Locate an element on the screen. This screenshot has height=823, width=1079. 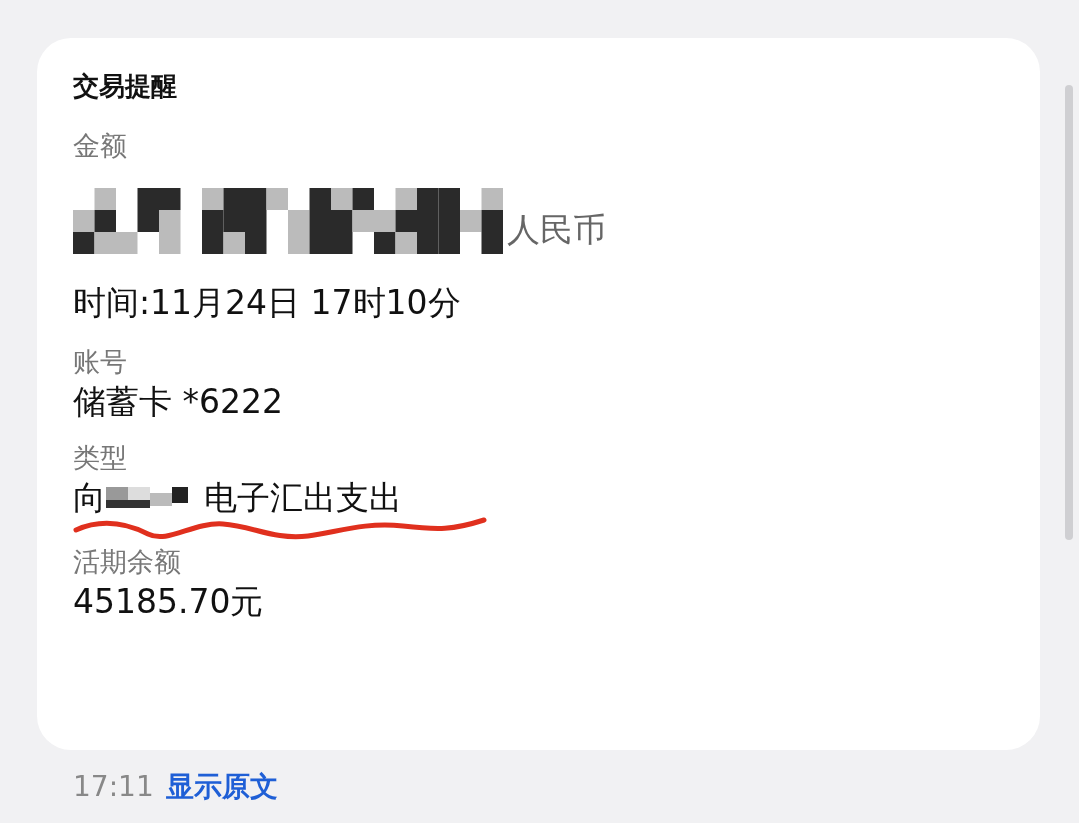
type-prefix-text: 向 is located at coordinates (89, 497).